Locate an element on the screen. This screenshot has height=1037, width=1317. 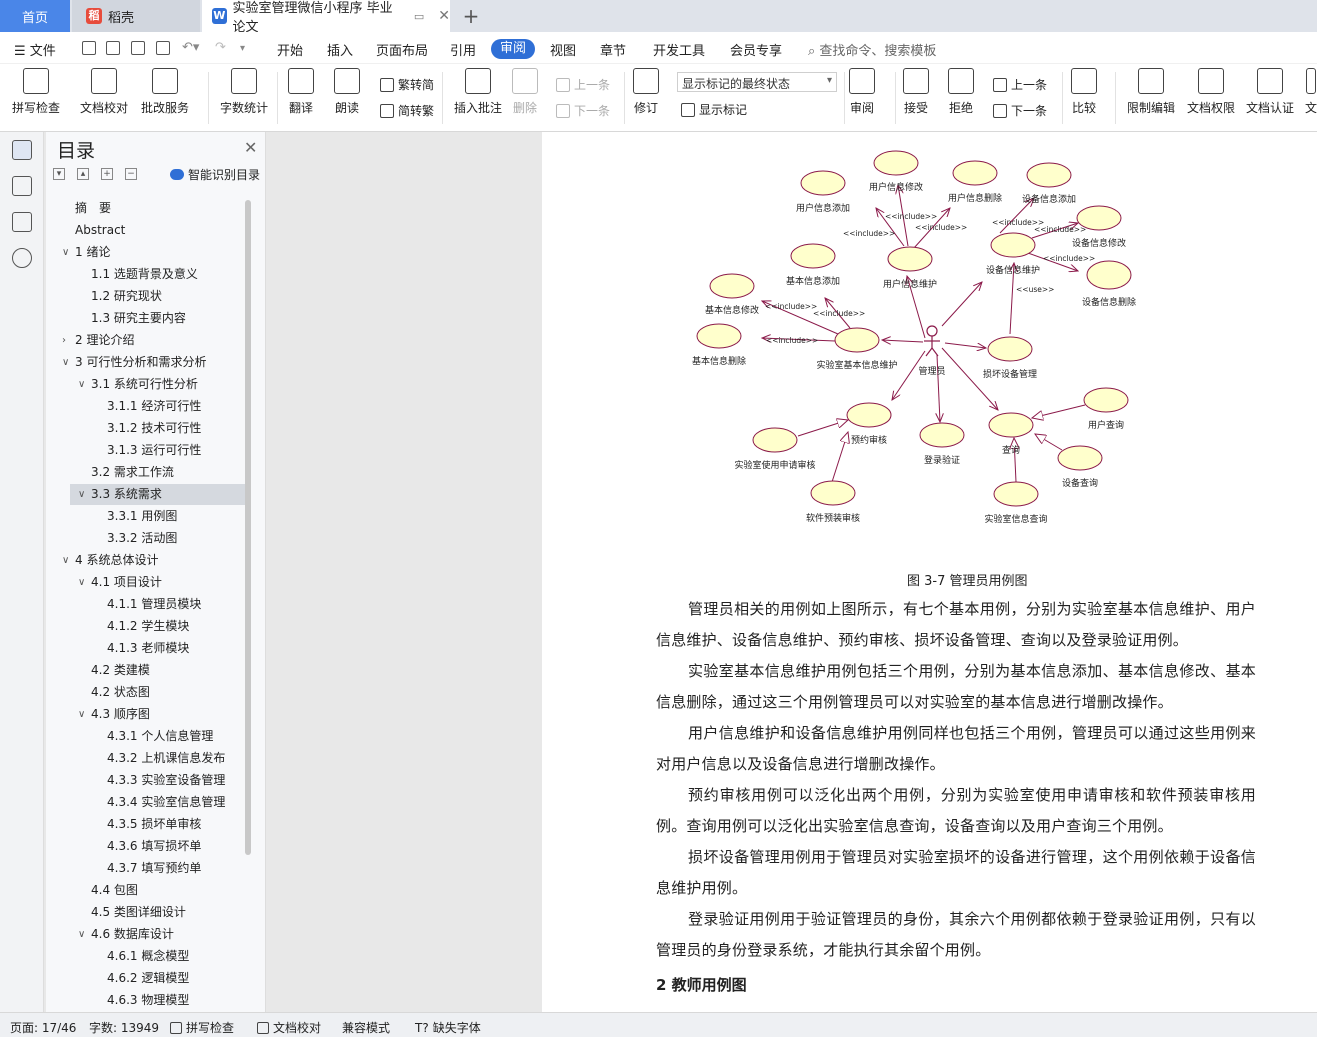
toc-item: 3.1.2 技术可行性 is located at coordinates (145, 428).